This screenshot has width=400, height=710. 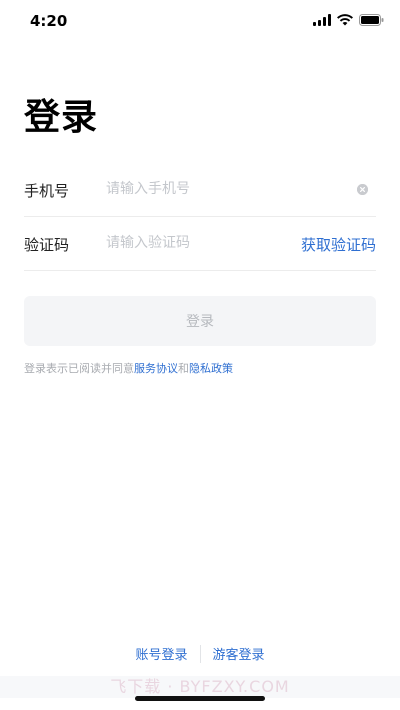 What do you see at coordinates (338, 244) in the screenshot?
I see `get-code-button: 获取验证码` at bounding box center [338, 244].